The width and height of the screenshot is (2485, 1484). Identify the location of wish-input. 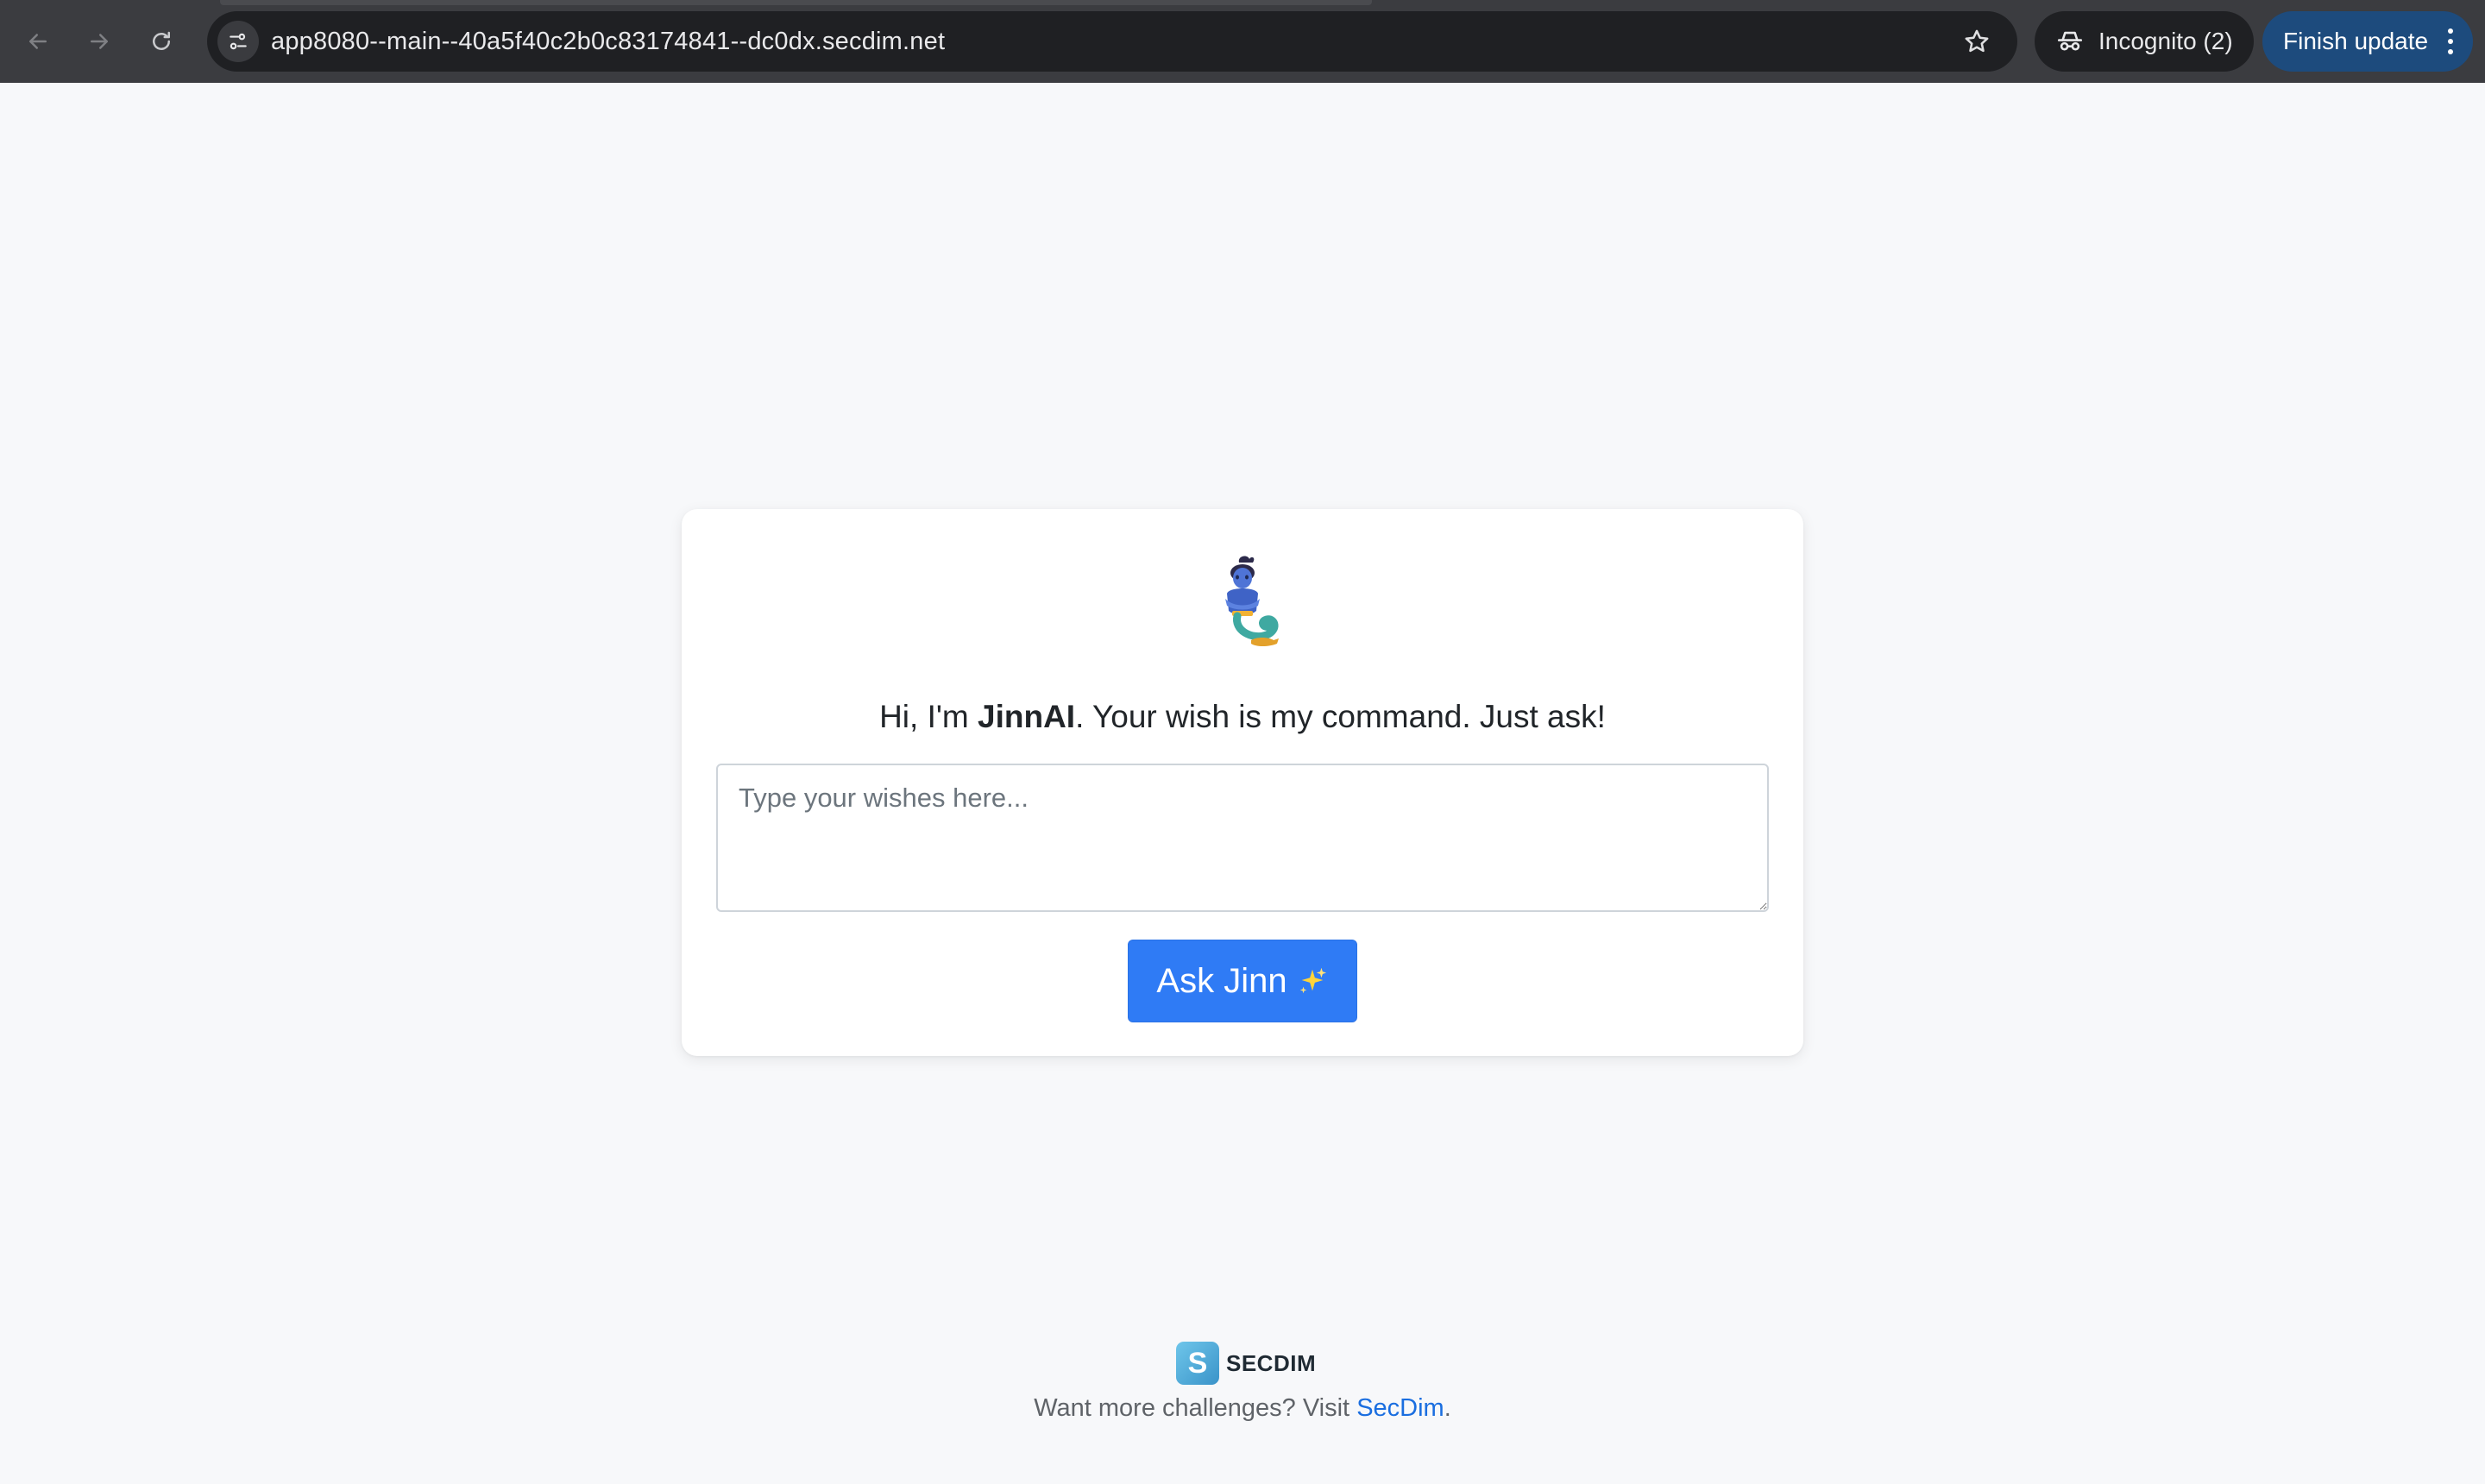
(1242, 838).